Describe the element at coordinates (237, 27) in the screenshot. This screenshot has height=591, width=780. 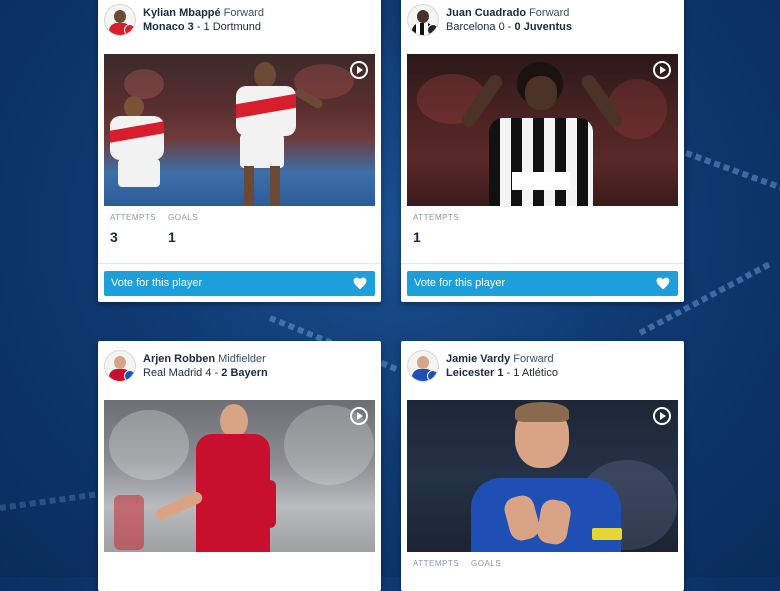
I see `away-team: Dortmund` at that location.